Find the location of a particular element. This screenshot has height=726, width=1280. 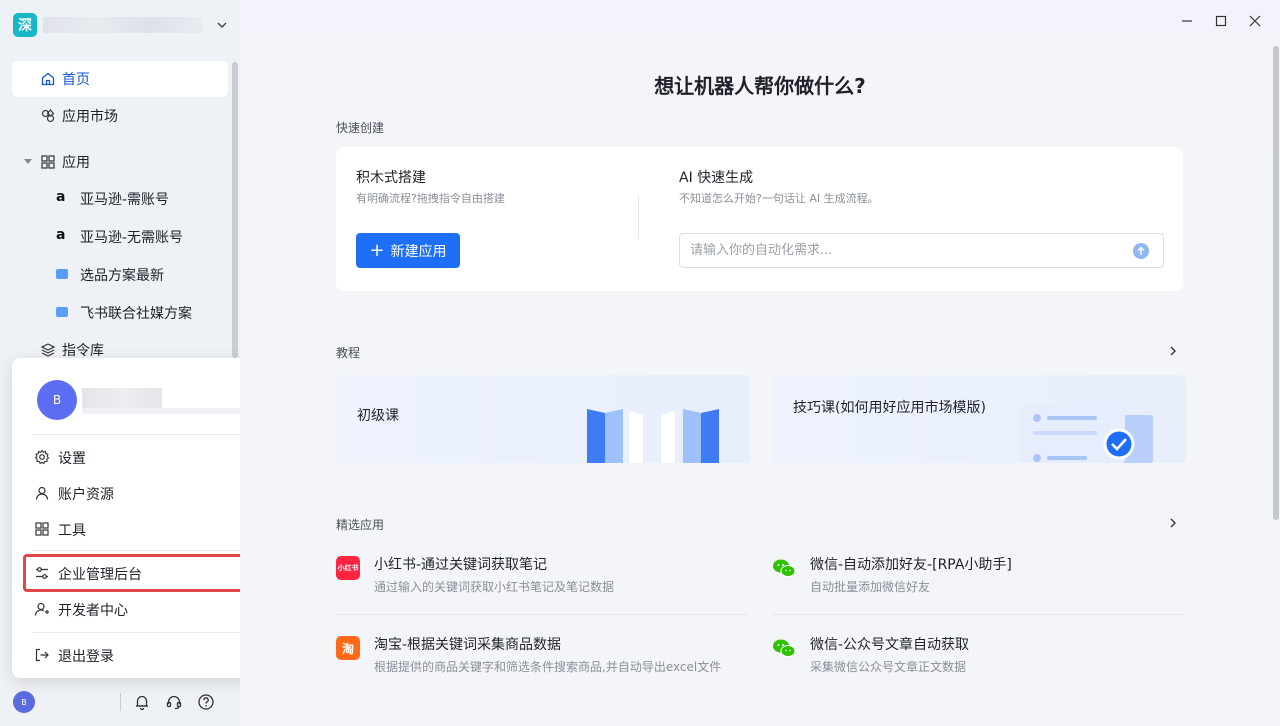

app-title: 微信-自动添加好友-[RPA小助手] is located at coordinates (911, 565).